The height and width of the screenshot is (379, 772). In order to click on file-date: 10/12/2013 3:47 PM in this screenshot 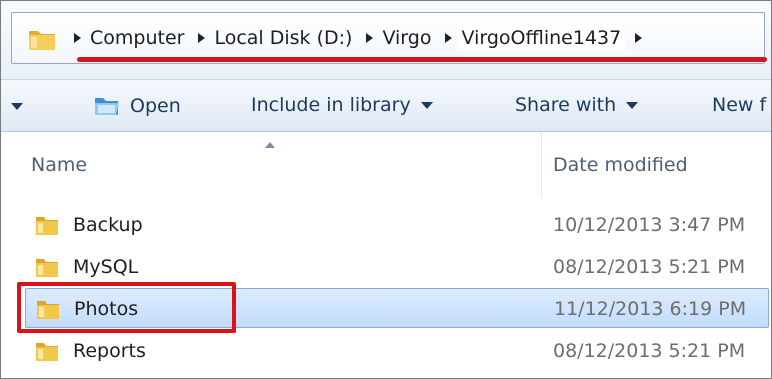, I will do `click(649, 225)`.